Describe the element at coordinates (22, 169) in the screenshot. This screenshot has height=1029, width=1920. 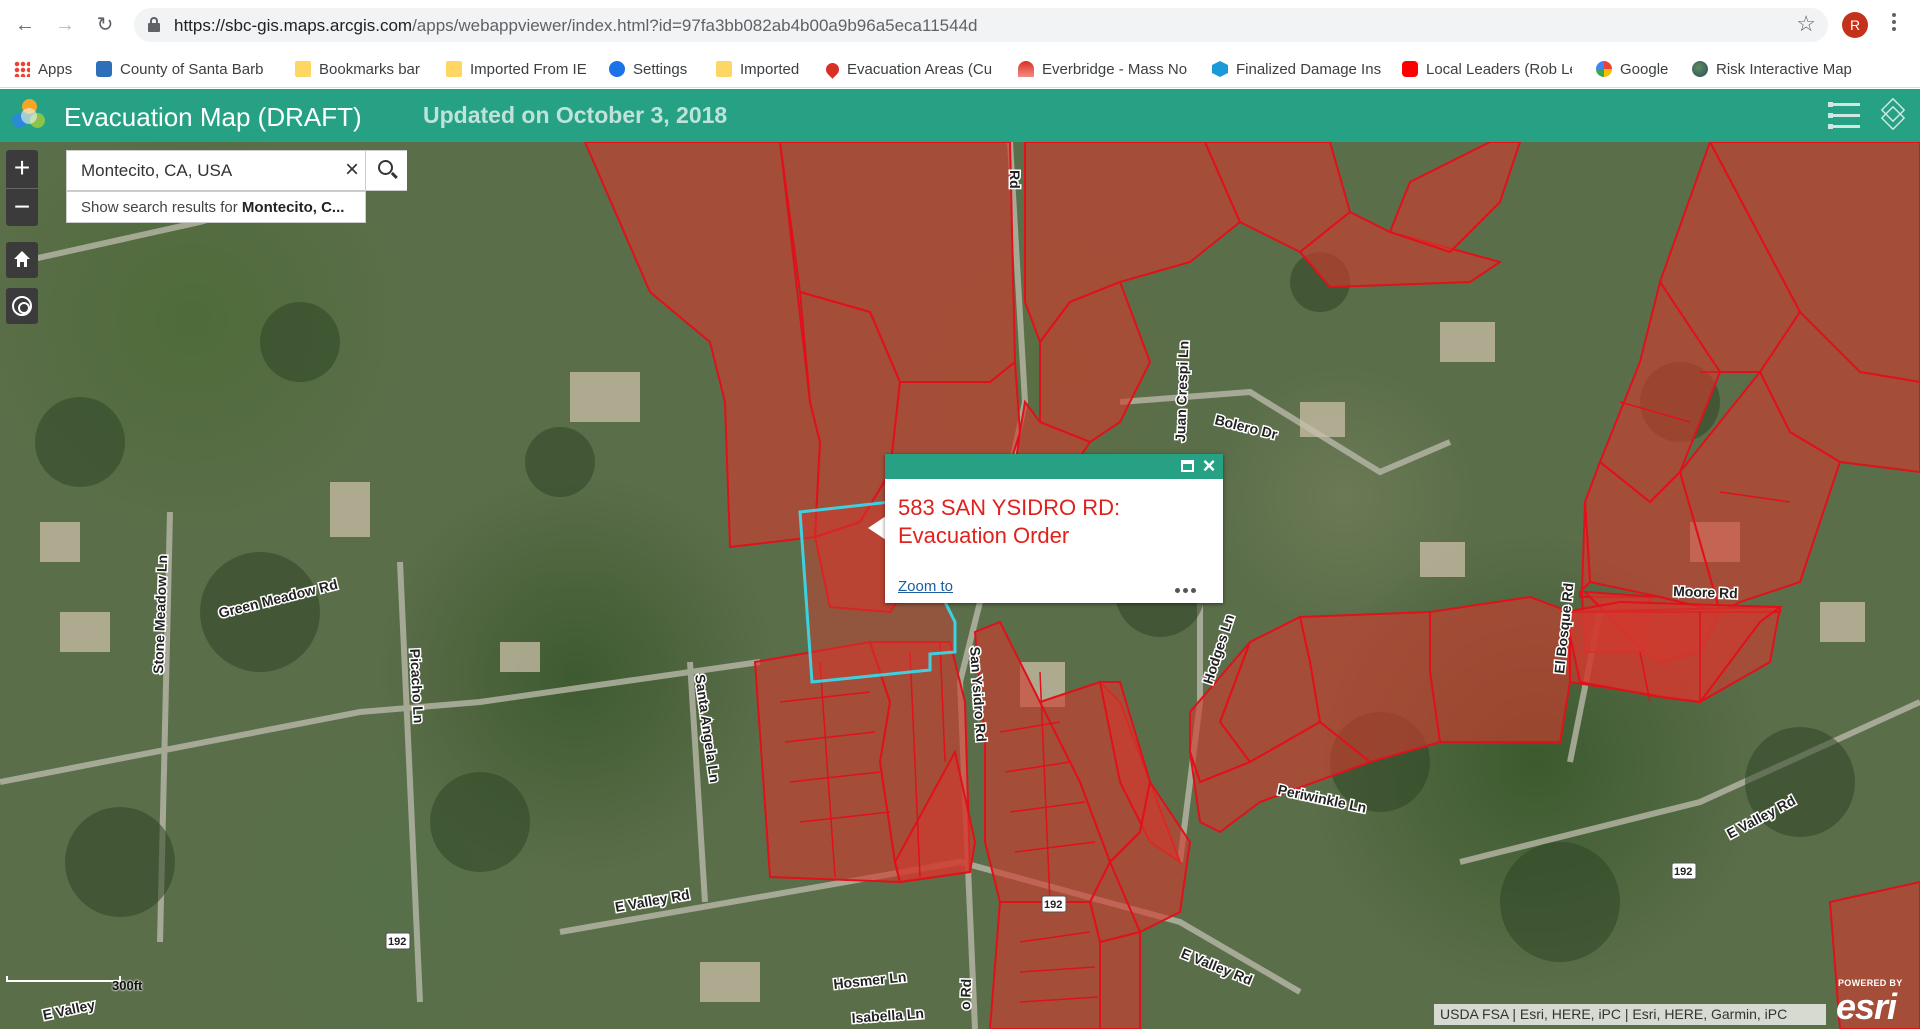
I see `zoom-in-button: +` at that location.